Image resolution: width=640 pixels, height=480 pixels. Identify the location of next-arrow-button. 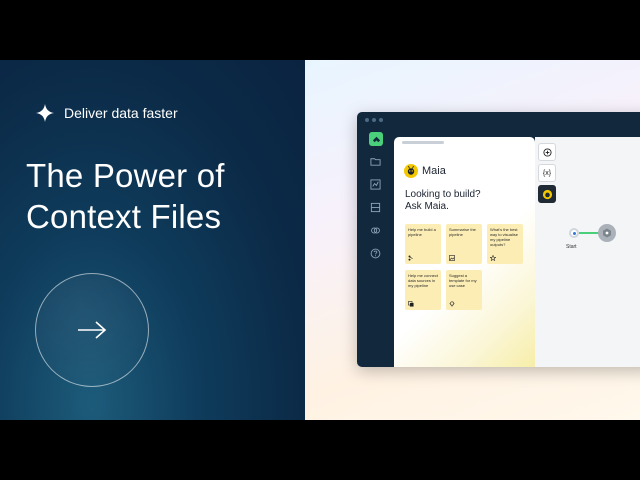
(92, 330).